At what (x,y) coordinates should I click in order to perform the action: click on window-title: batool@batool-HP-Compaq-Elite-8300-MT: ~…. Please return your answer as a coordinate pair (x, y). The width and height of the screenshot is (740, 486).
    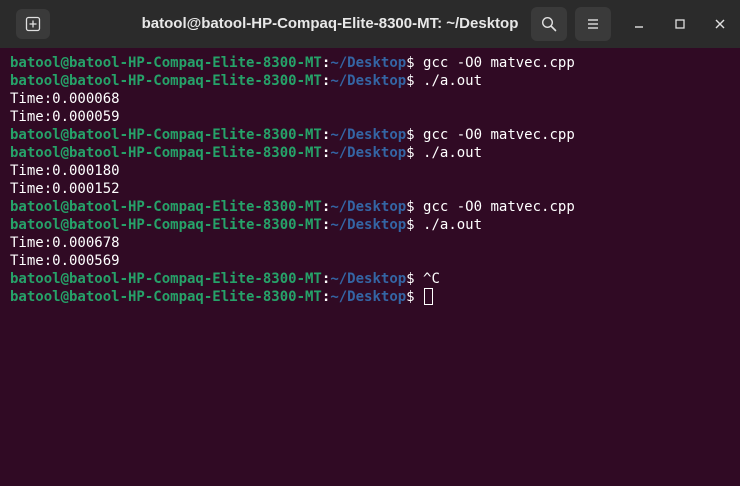
    Looking at the image, I should click on (330, 23).